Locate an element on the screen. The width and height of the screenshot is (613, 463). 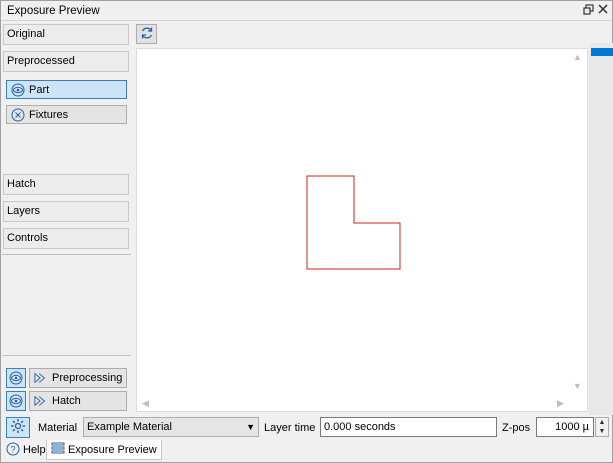
material-dropdown: Example Material ▼ is located at coordinates (171, 427).